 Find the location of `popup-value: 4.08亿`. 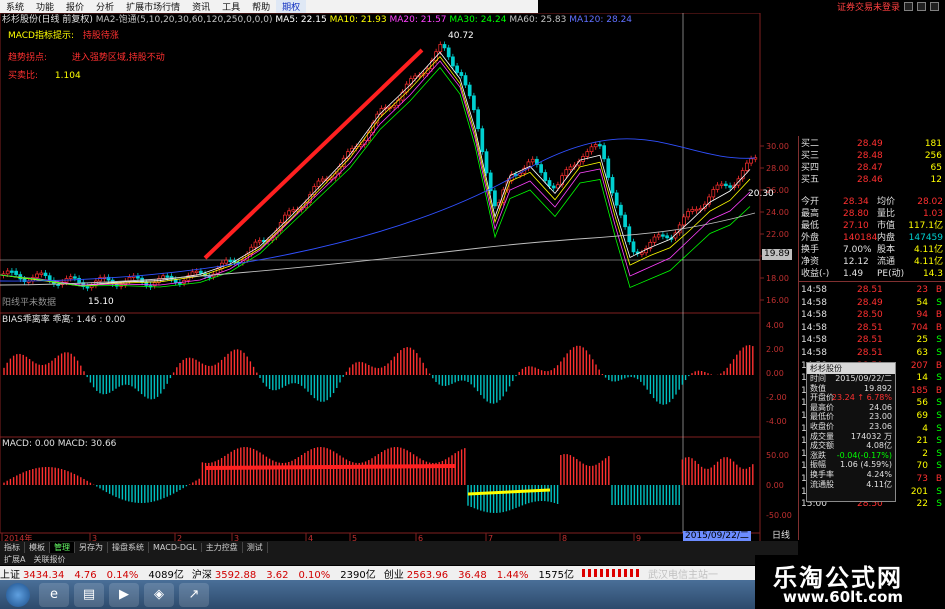

popup-value: 4.08亿 is located at coordinates (879, 446).